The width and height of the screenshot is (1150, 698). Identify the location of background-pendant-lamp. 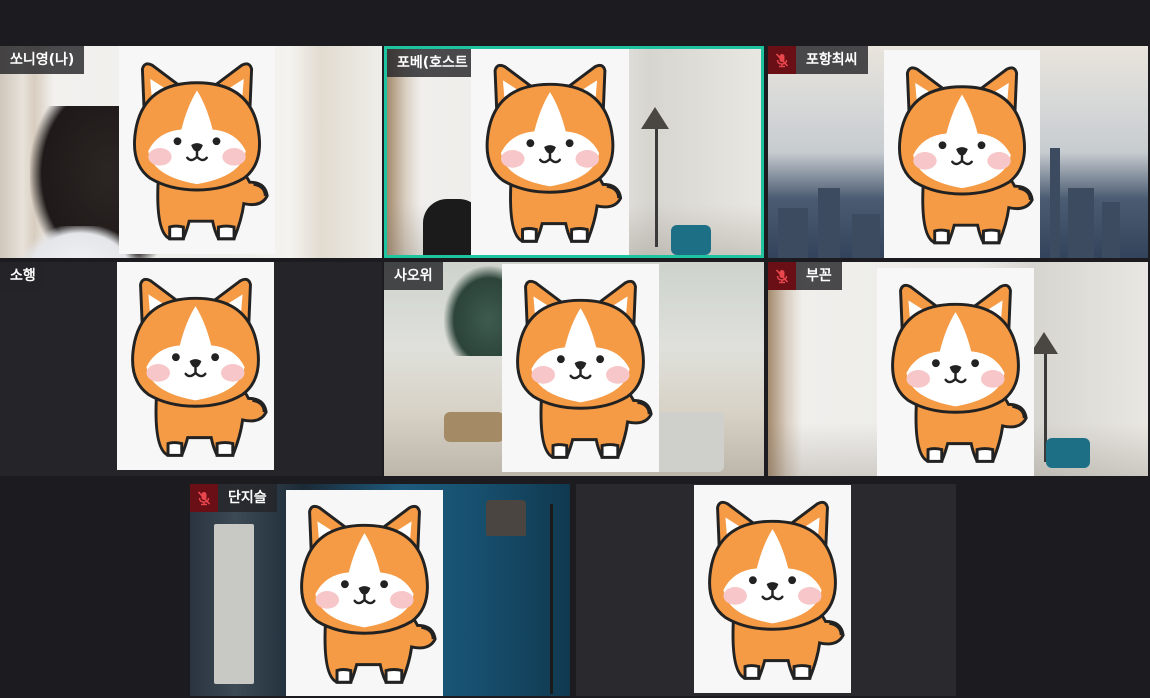
(506, 518).